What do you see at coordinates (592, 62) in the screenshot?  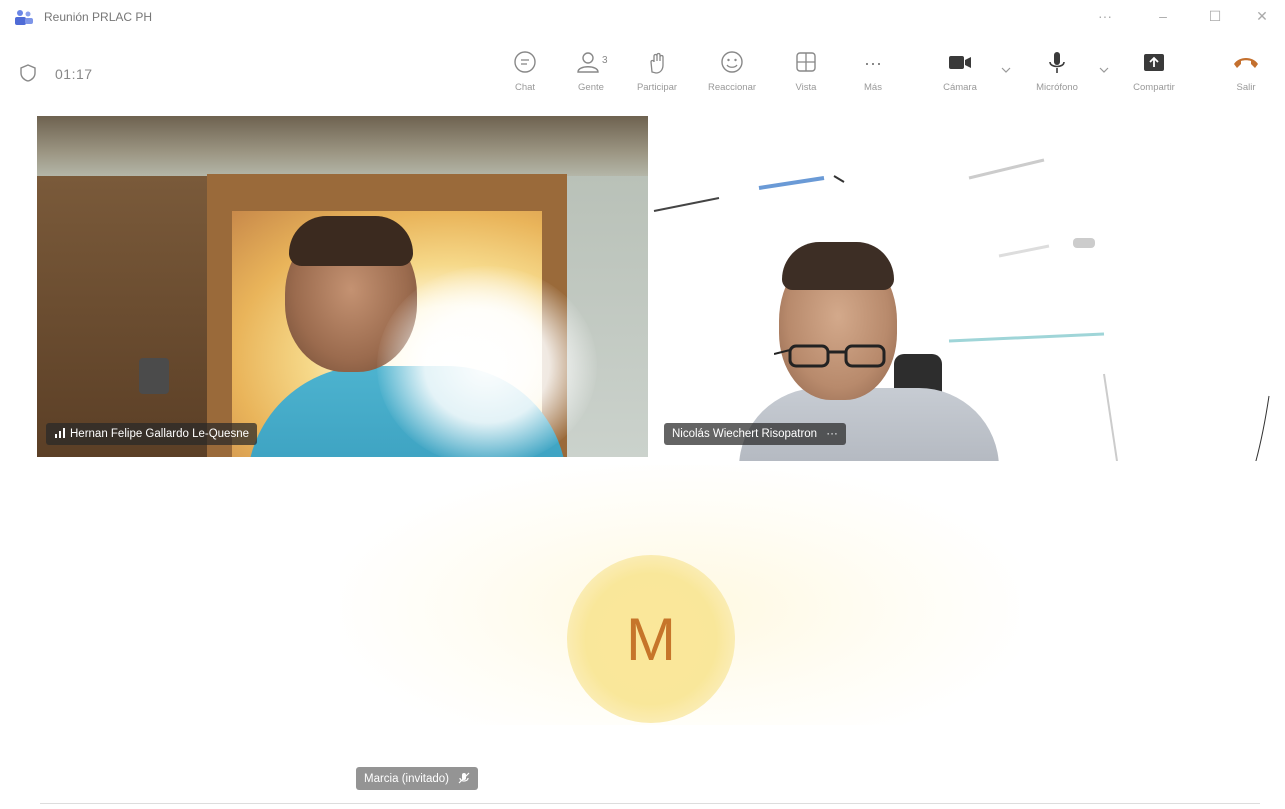 I see `people-icon: 3` at bounding box center [592, 62].